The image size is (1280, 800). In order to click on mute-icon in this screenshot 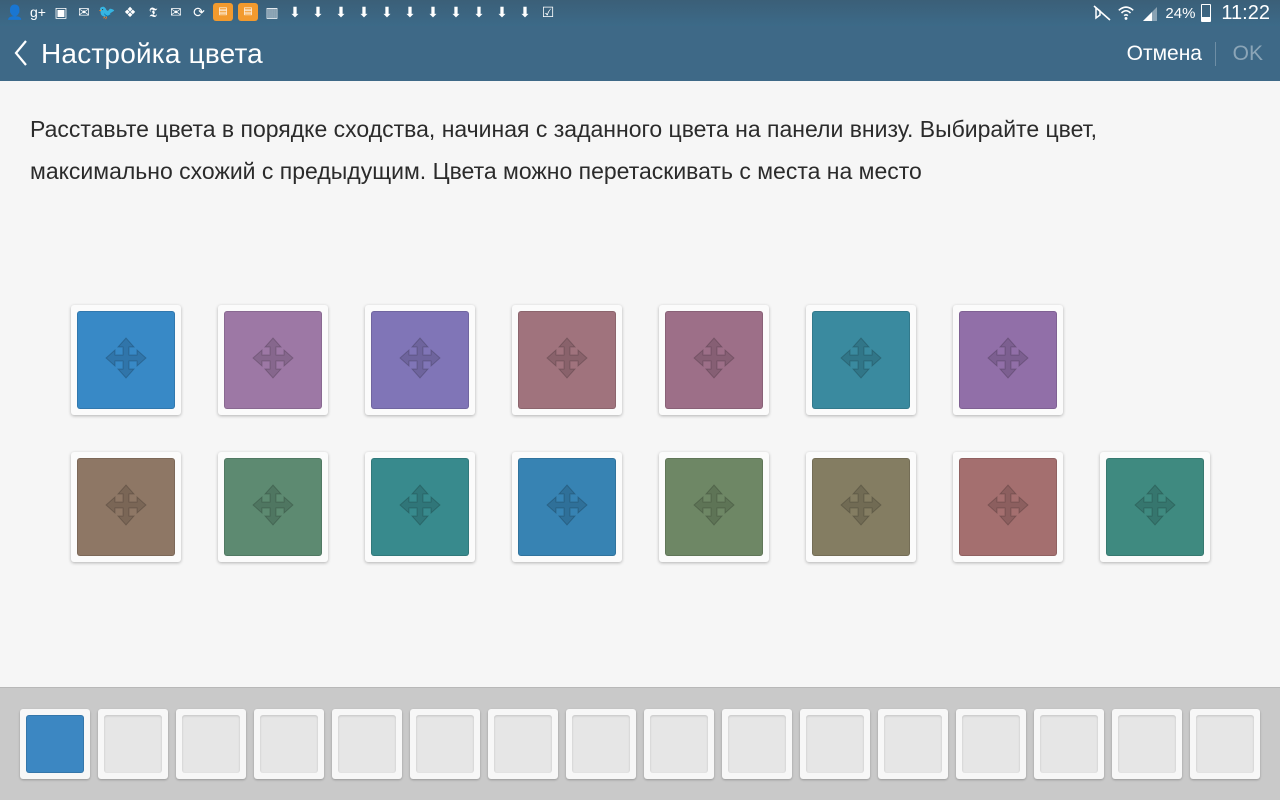, I will do `click(1102, 13)`.